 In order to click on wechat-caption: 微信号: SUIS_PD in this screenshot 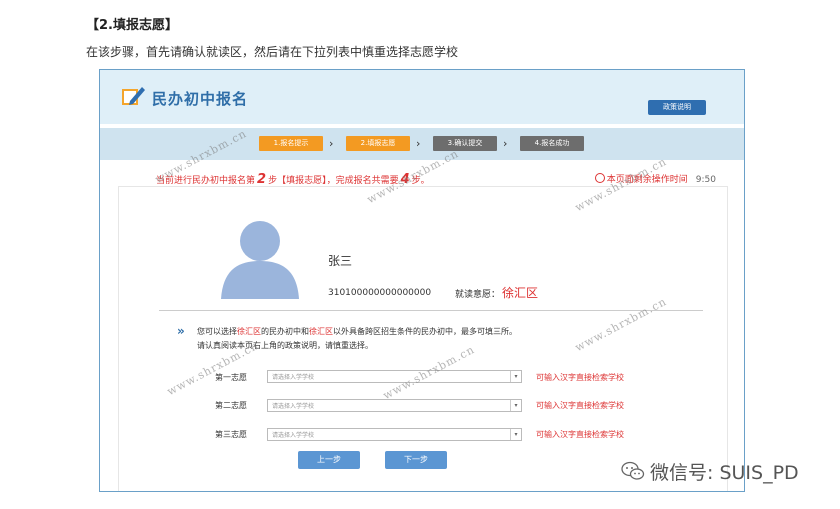, I will do `click(724, 473)`.